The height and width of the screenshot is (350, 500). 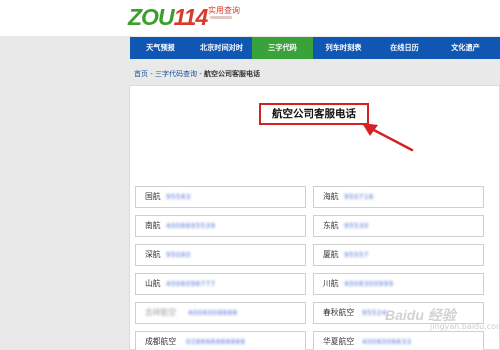 I want to click on airline-name: 国航, so click(x=153, y=196).